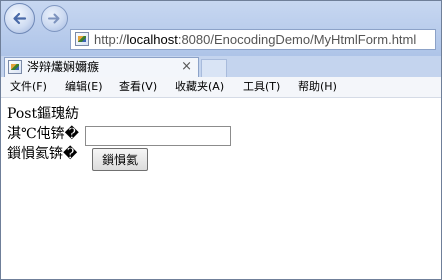 Image resolution: width=442 pixels, height=280 pixels. What do you see at coordinates (138, 87) in the screenshot?
I see `menu-view: 查看(V)` at bounding box center [138, 87].